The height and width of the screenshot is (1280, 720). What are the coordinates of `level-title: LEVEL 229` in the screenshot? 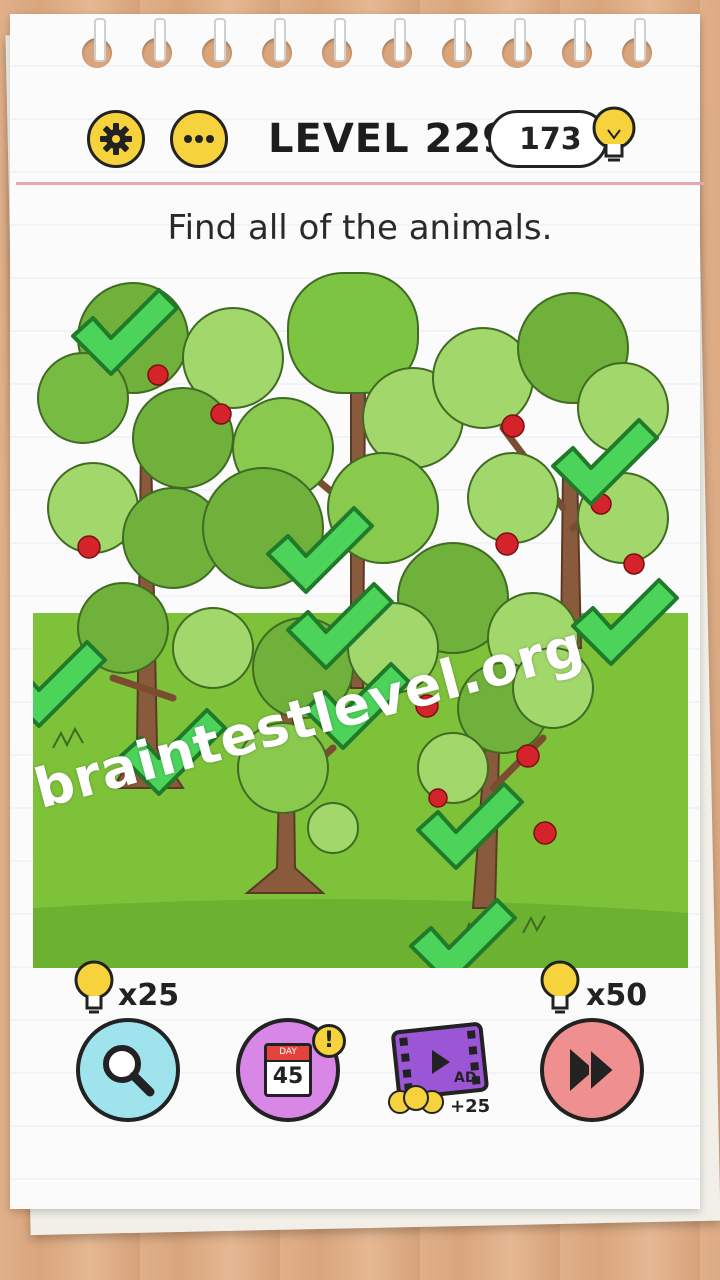 It's located at (390, 139).